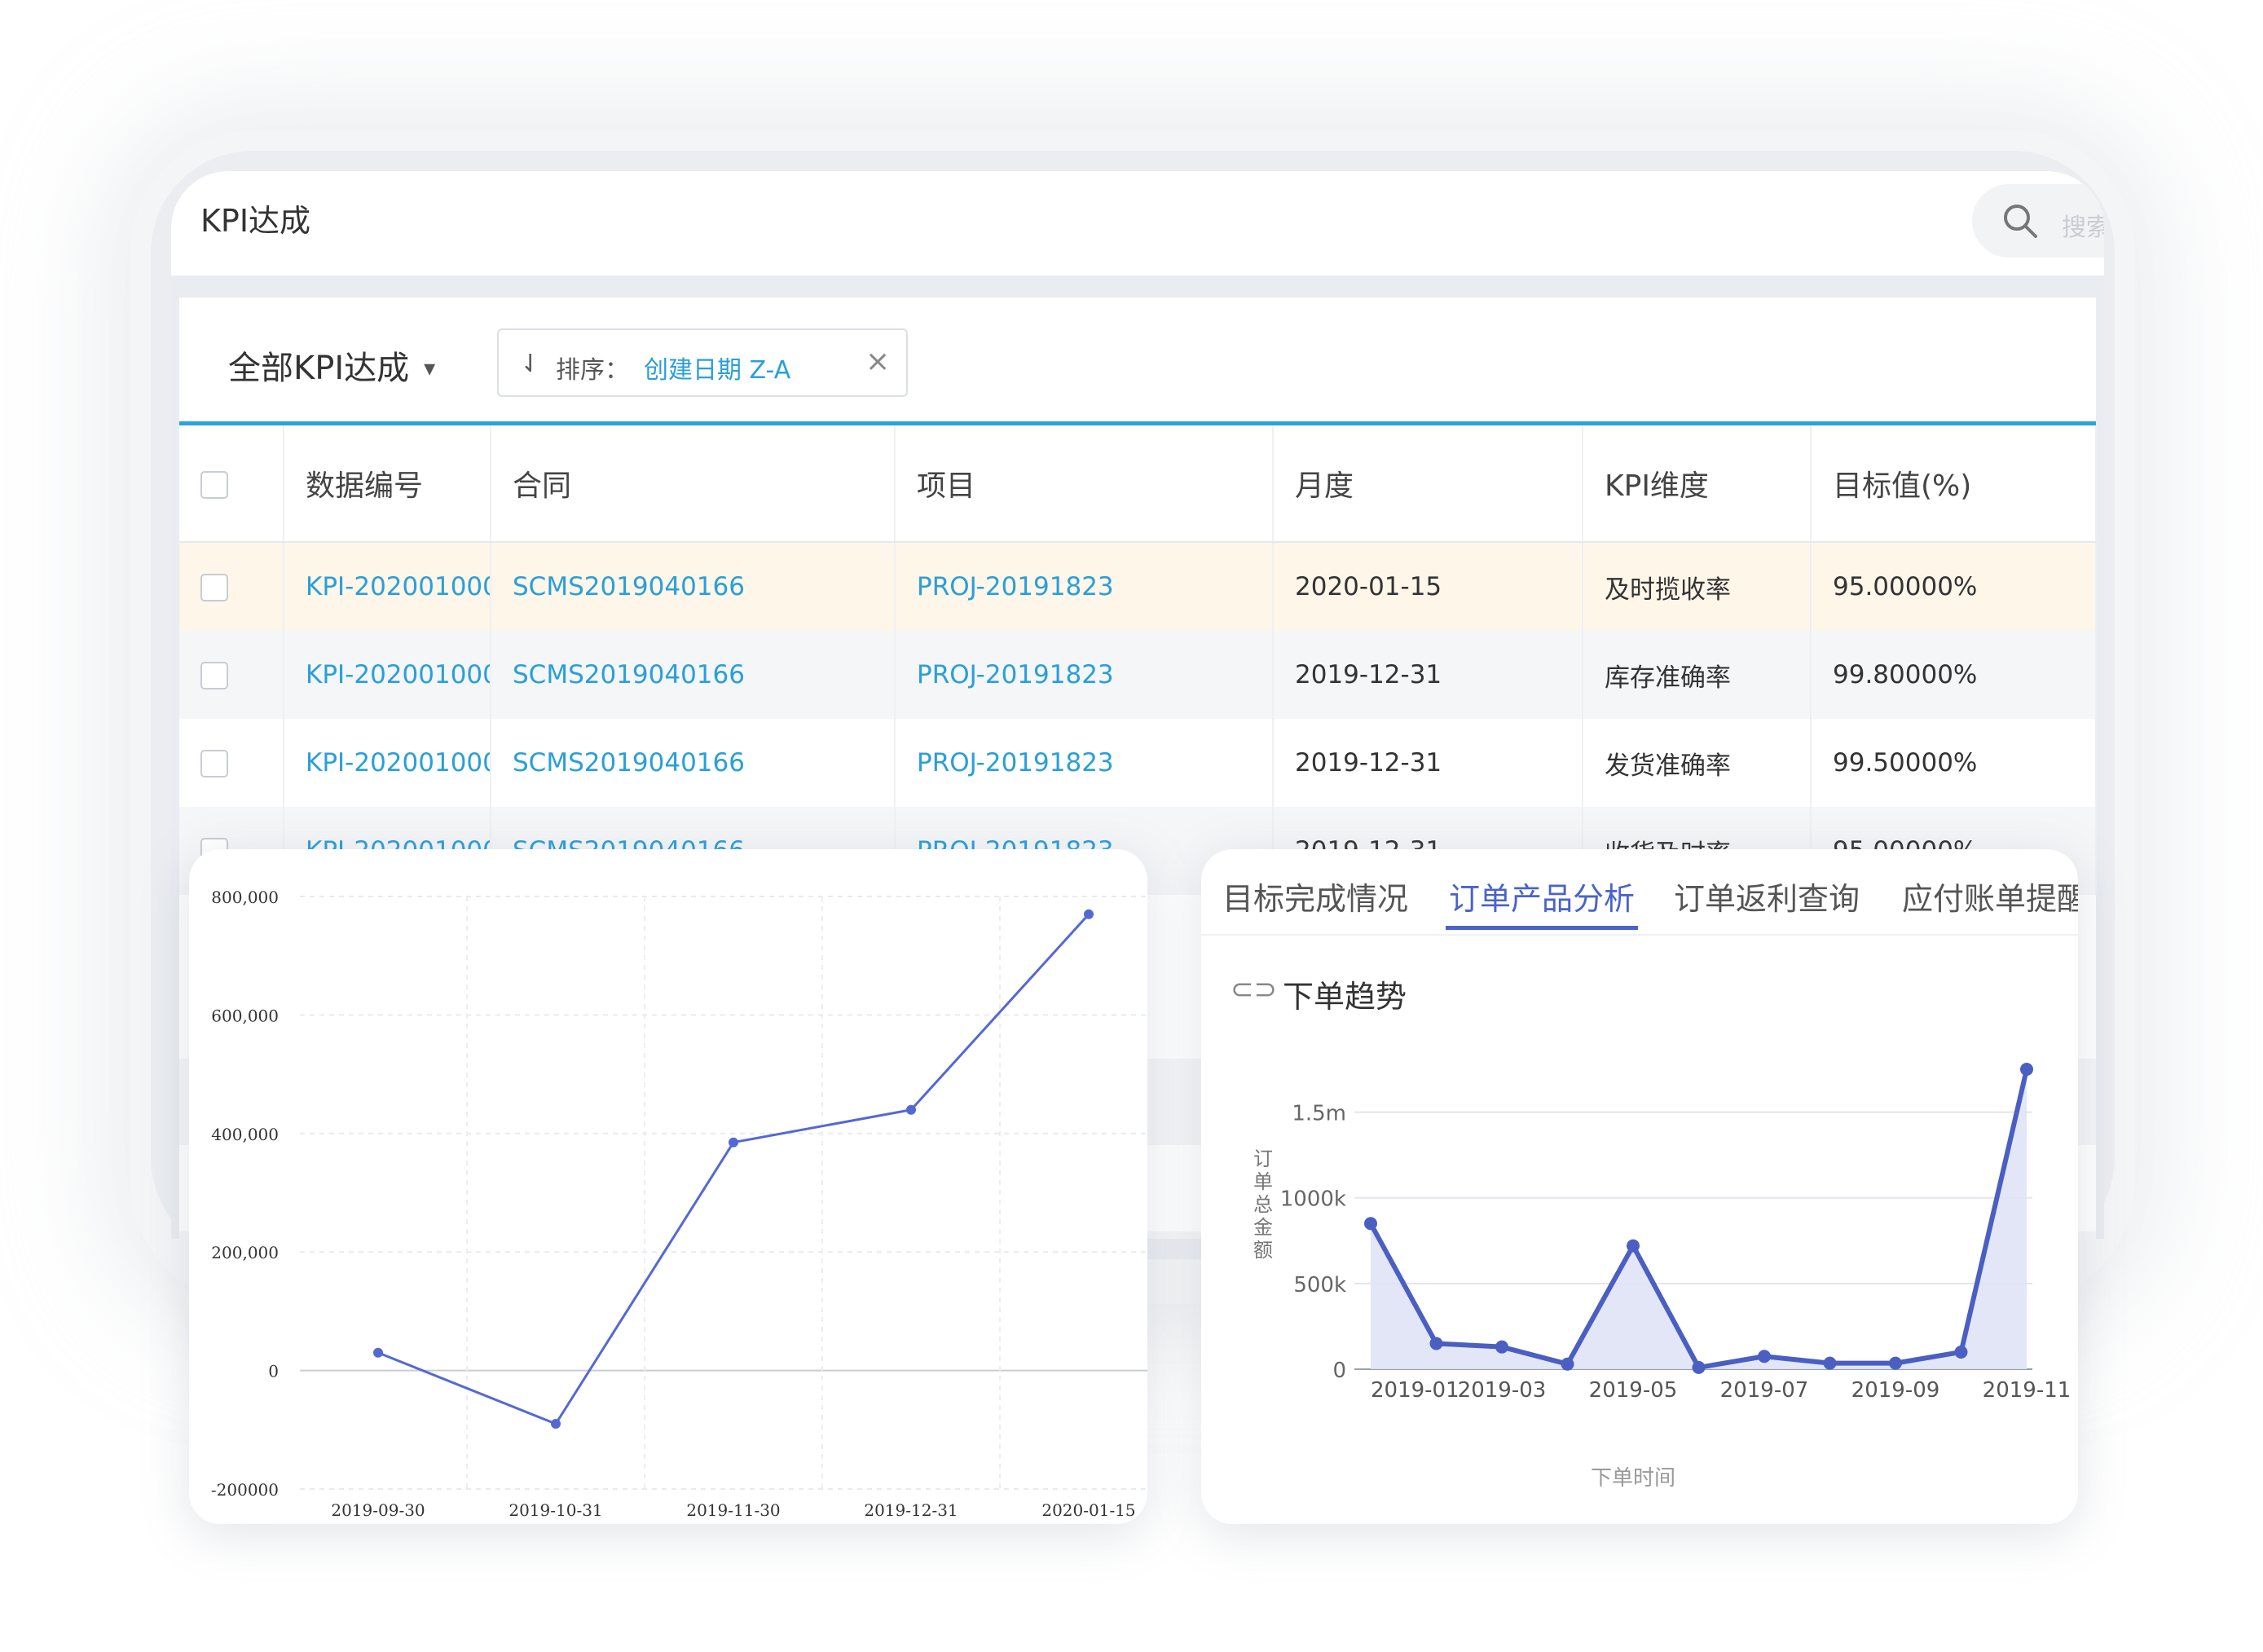  What do you see at coordinates (1954, 586) in the screenshot?
I see `row-target: 95.00000%` at bounding box center [1954, 586].